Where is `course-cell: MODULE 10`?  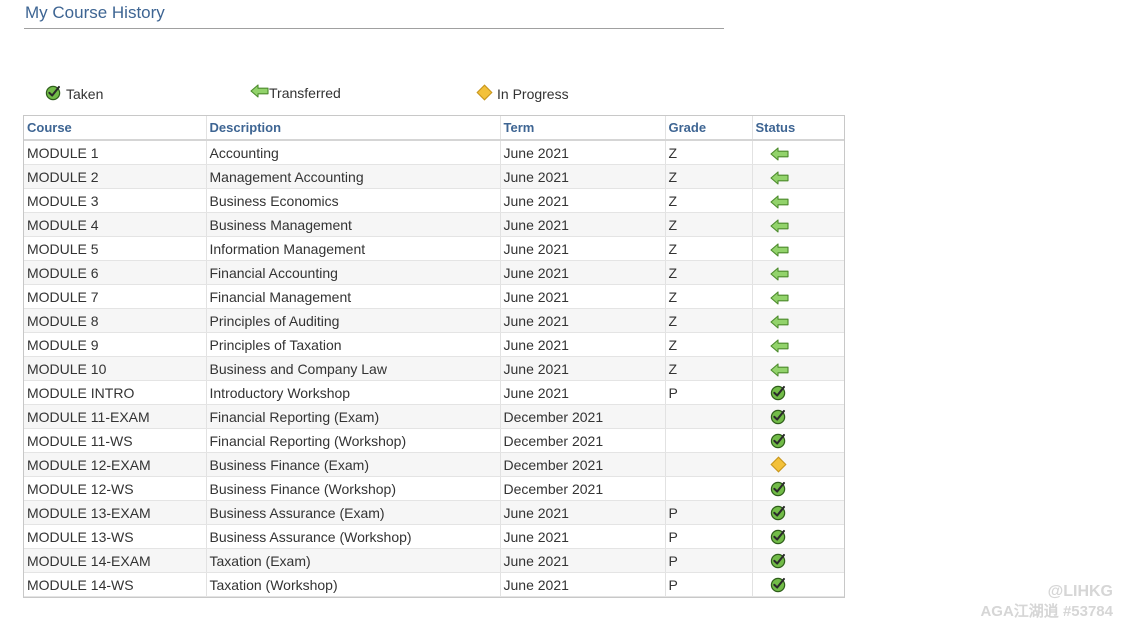 course-cell: MODULE 10 is located at coordinates (115, 368).